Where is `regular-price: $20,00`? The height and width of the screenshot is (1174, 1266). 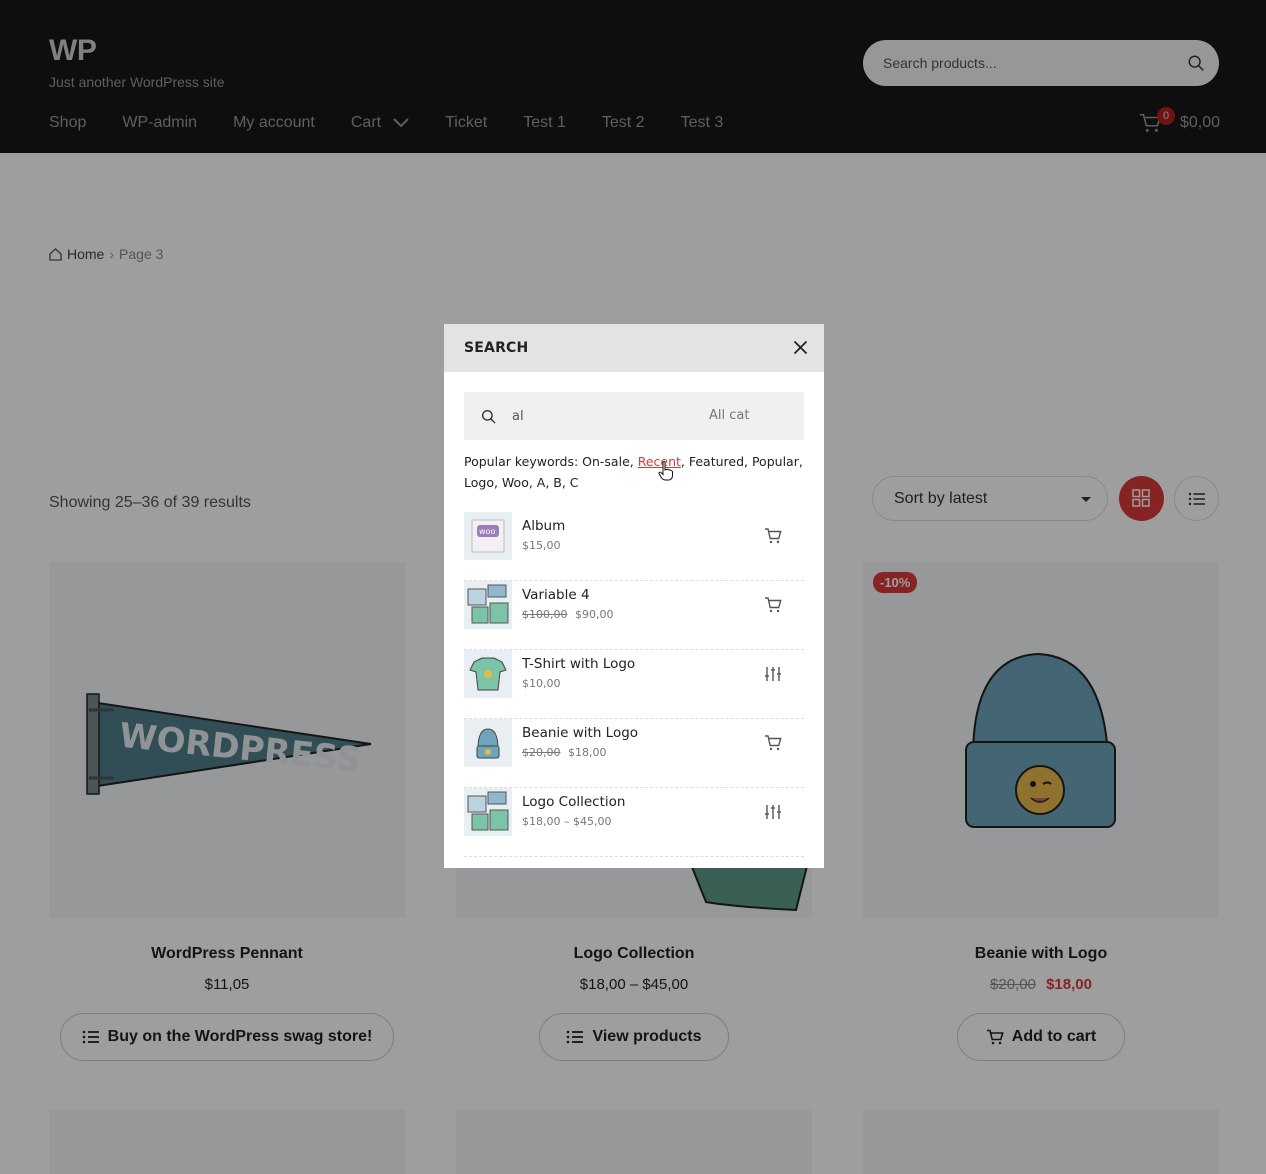
regular-price: $20,00 is located at coordinates (541, 752).